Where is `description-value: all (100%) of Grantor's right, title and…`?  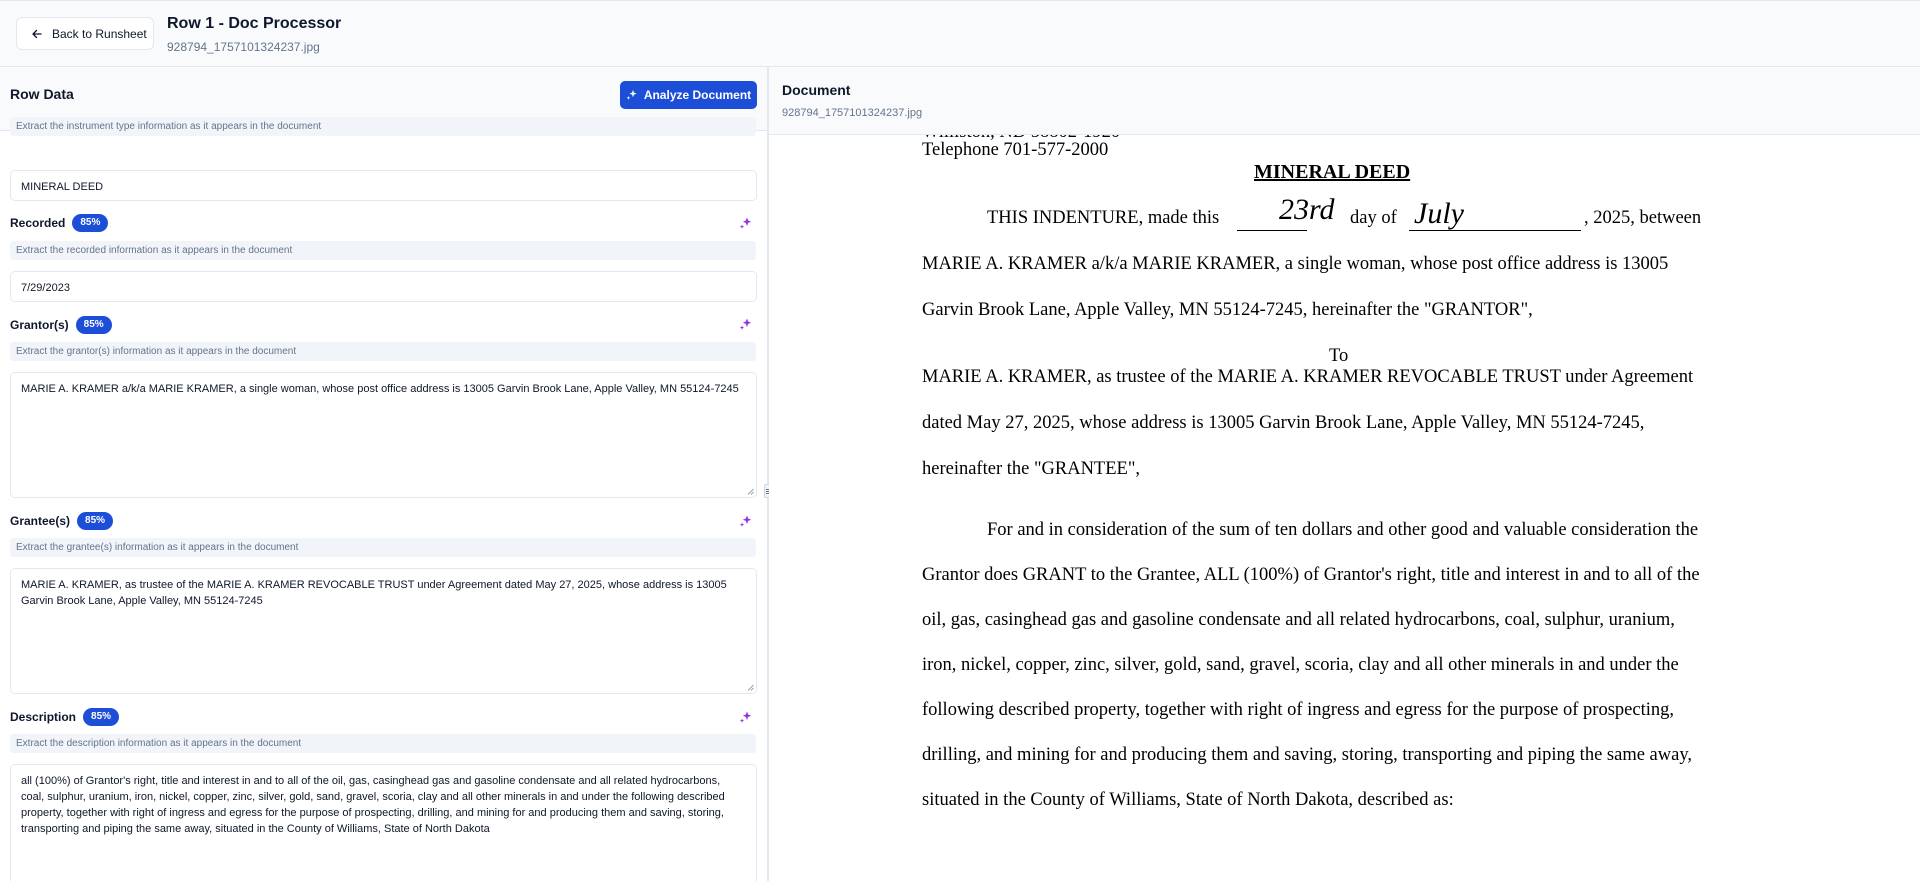
description-value: all (100%) of Grantor's right, title and… is located at coordinates (373, 805).